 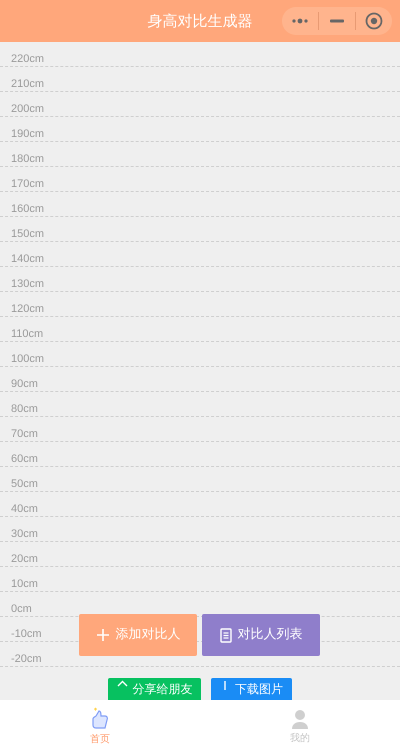 What do you see at coordinates (27, 109) in the screenshot?
I see `height-mark: 200cm` at bounding box center [27, 109].